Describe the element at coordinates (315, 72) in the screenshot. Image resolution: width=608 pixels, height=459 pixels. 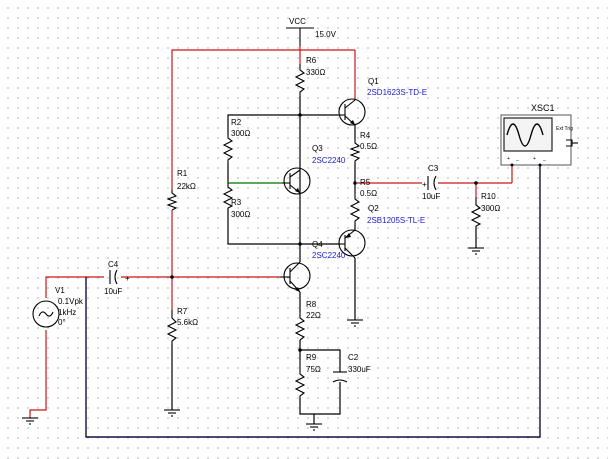
I see `r6-value: 330Ω` at that location.